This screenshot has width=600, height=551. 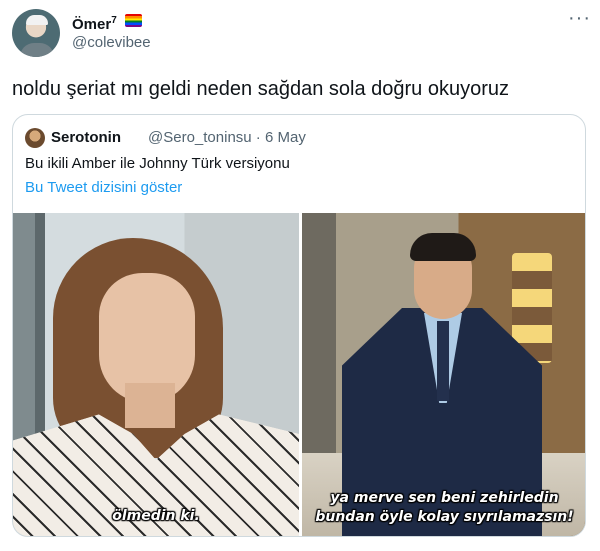 I want to click on author-name-text: Ömer, so click(x=92, y=24).